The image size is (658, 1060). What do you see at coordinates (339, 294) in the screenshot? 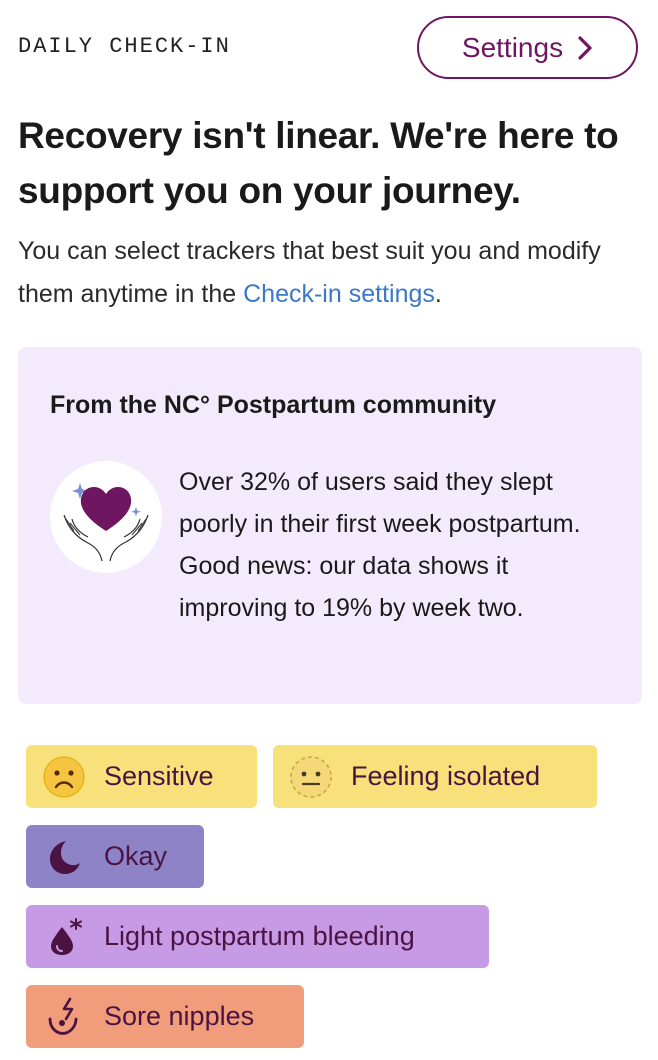
I see `check-in-settings-link: Check-in settings` at bounding box center [339, 294].